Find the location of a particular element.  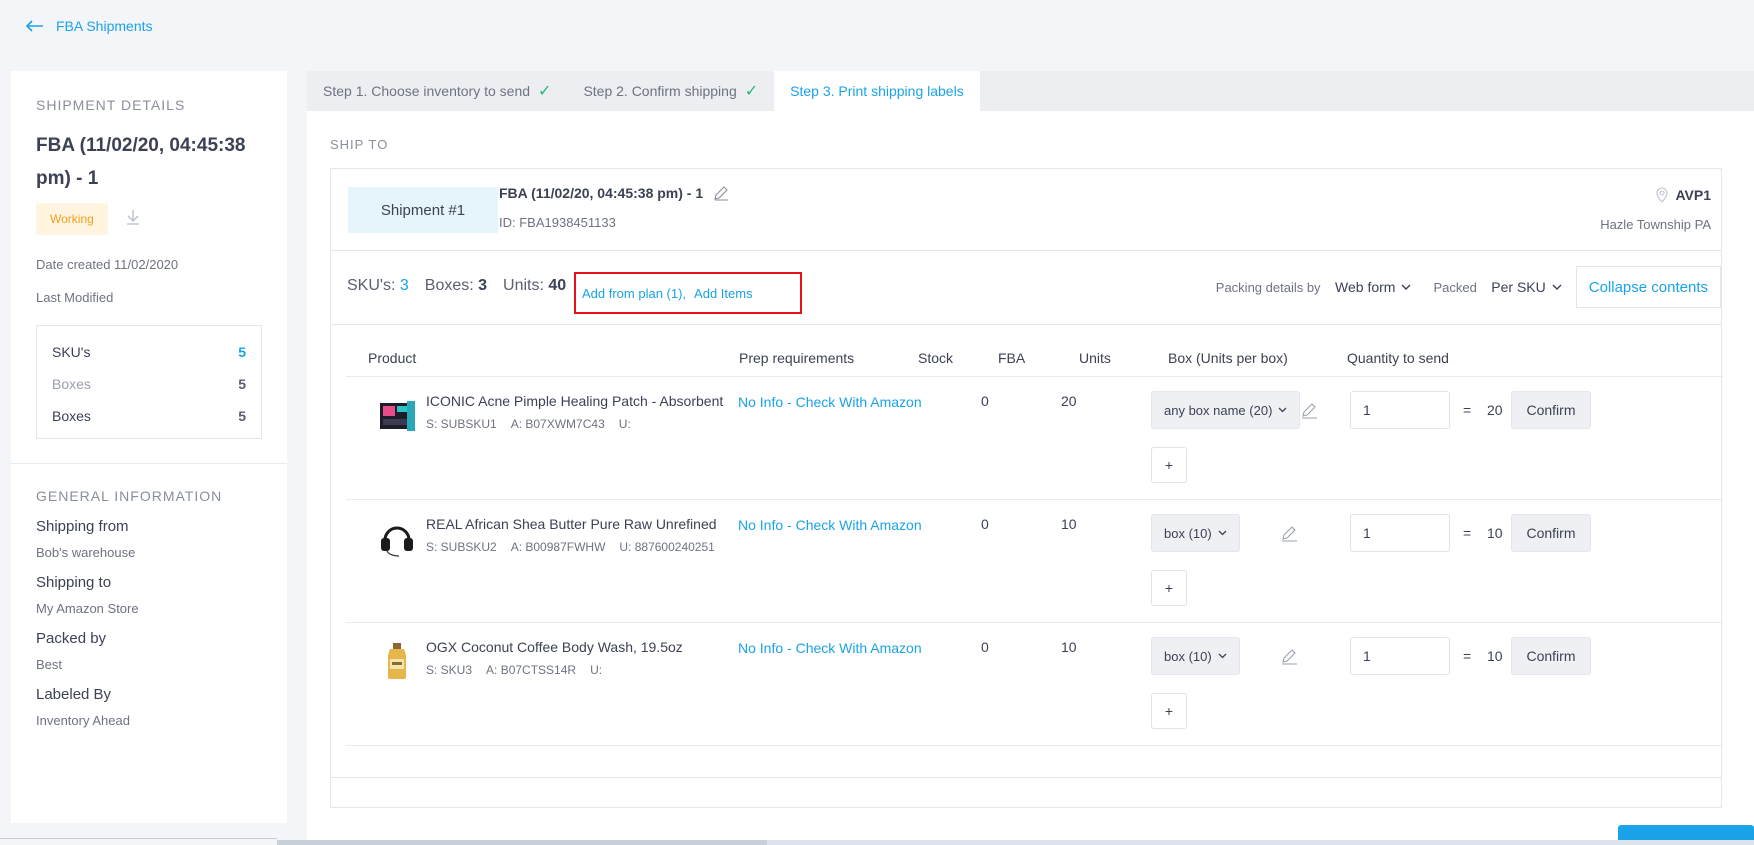

count-label: SKU's is located at coordinates (71, 352).